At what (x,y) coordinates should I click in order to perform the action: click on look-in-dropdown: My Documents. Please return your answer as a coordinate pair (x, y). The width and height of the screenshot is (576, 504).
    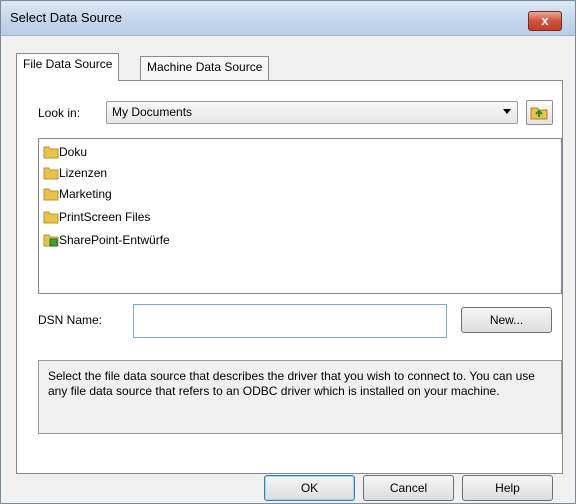
    Looking at the image, I should click on (312, 112).